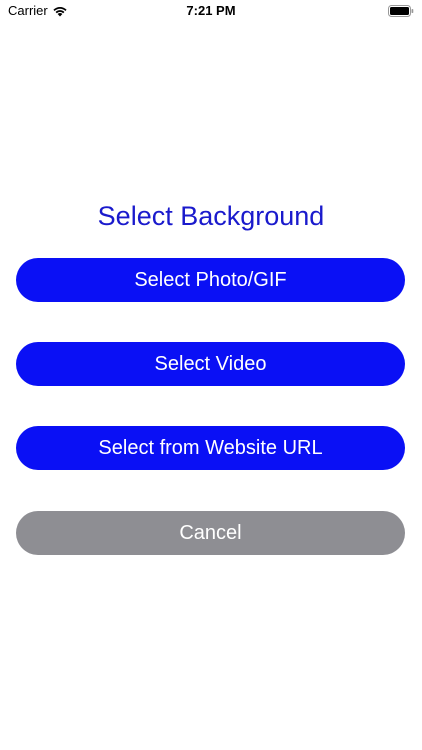 The height and width of the screenshot is (750, 422). I want to click on page-title: Select Background, so click(211, 216).